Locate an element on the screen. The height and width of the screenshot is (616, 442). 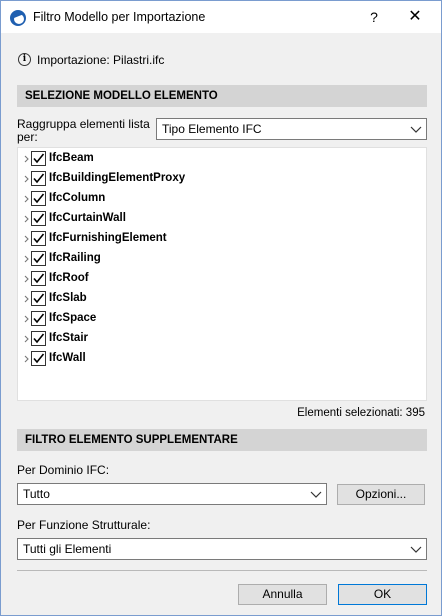
tree-item: IfcRailing is located at coordinates (168, 259).